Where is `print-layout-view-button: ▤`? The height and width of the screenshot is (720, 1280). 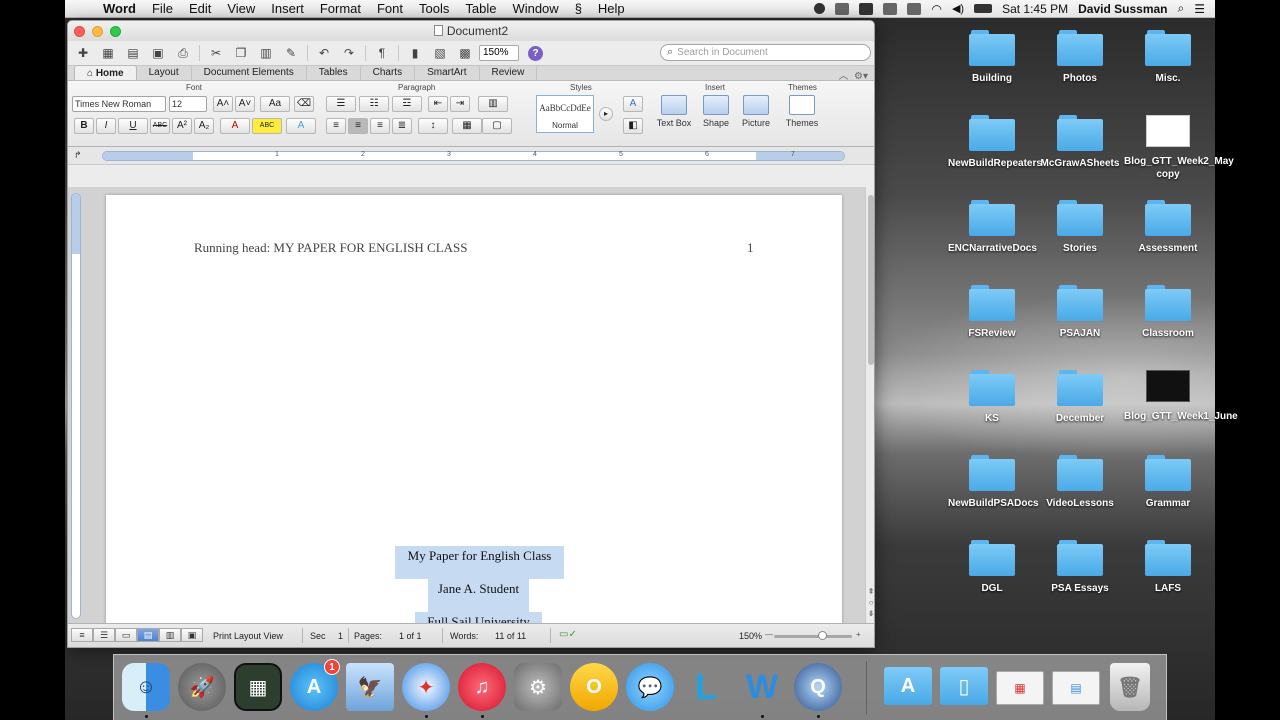
print-layout-view-button: ▤ is located at coordinates (148, 635).